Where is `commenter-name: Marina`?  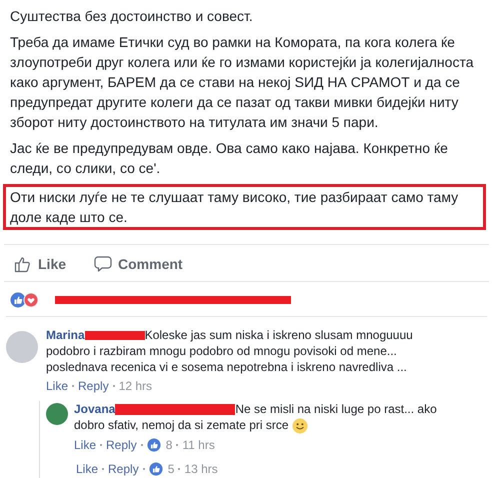
commenter-name: Marina is located at coordinates (65, 335).